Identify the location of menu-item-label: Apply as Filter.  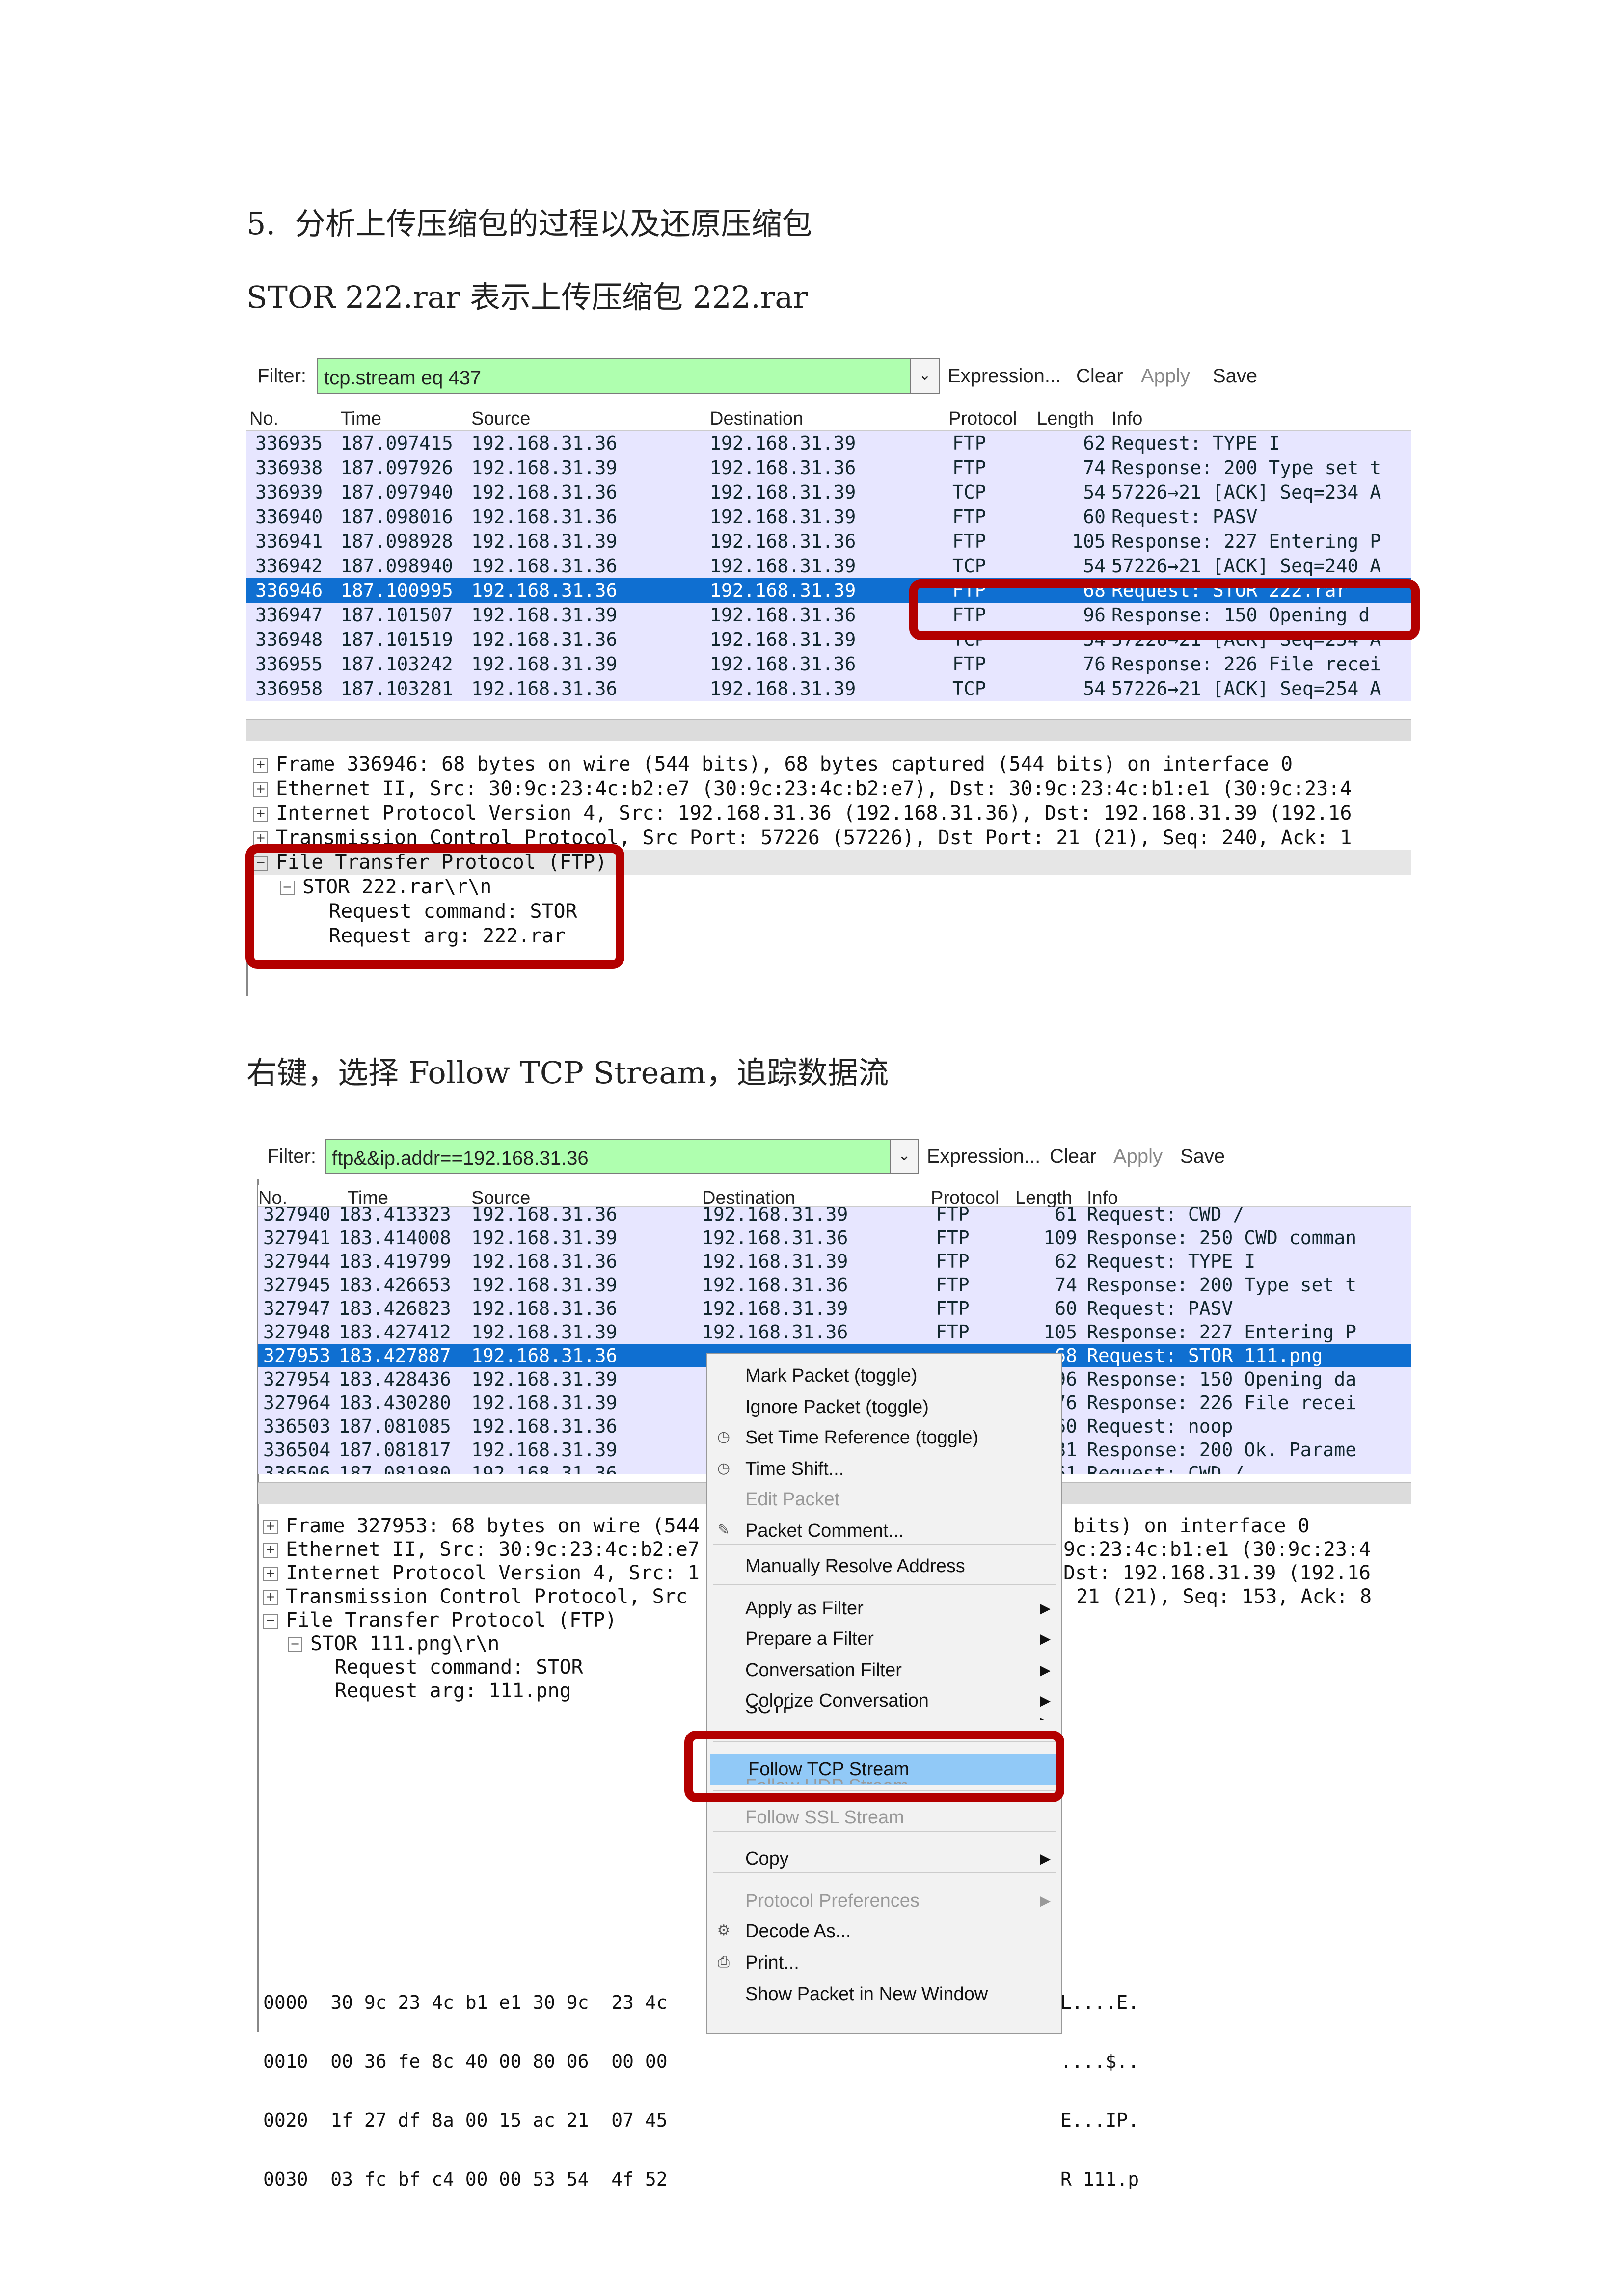
(804, 1608).